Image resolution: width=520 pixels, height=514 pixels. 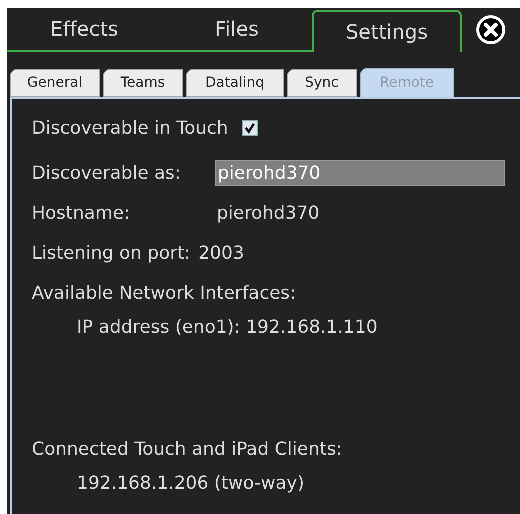 I want to click on close-icon, so click(x=491, y=30).